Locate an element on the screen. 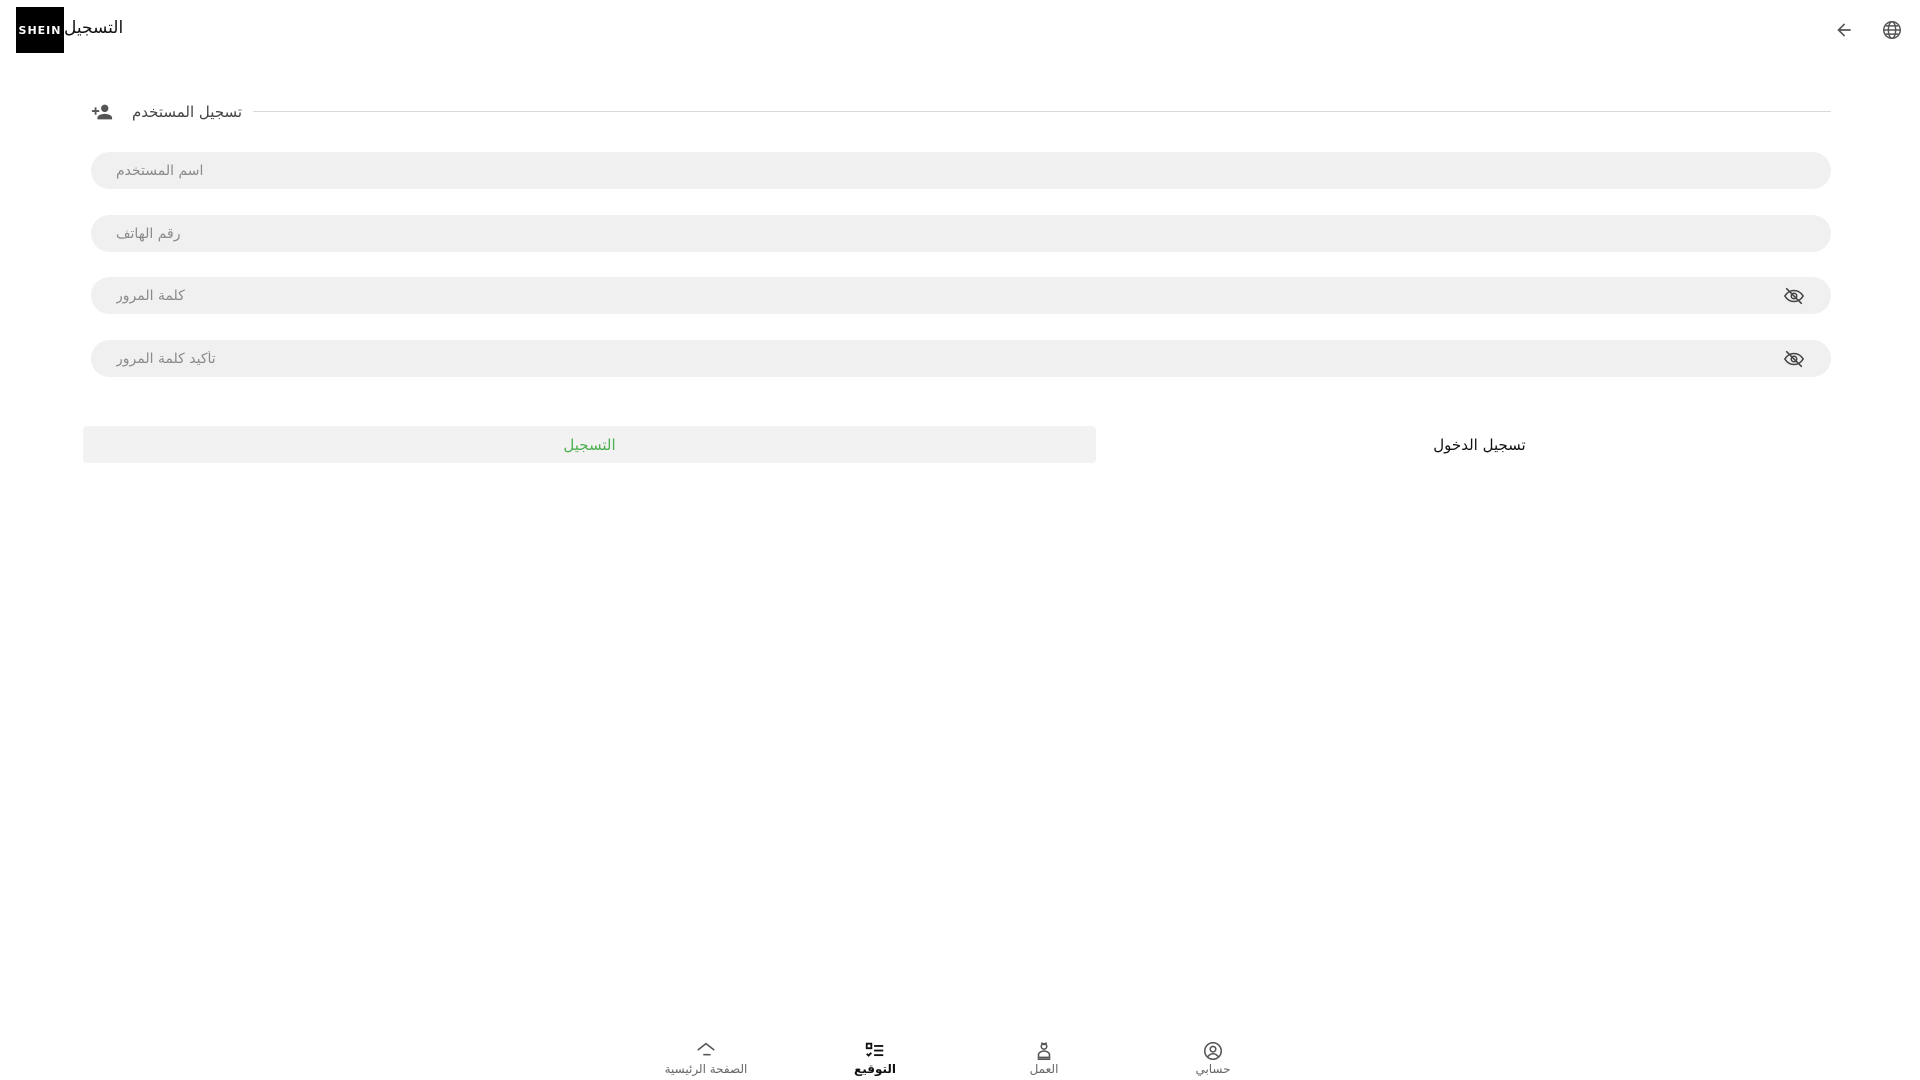 Image resolution: width=1920 pixels, height=1080 pixels. nav-item-work: العمل is located at coordinates (1044, 1060).